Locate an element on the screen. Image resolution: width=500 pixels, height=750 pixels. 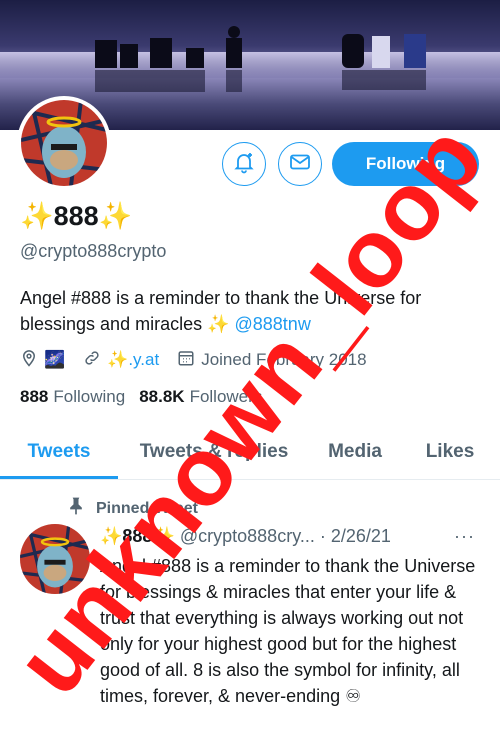
pinned-text: Pinned Tweet is located at coordinates (147, 508).